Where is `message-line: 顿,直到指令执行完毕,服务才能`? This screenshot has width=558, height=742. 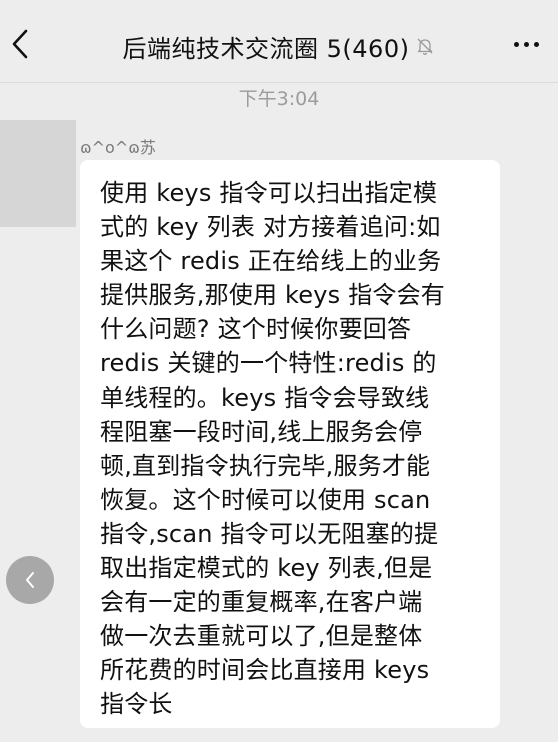
message-line: 顿,直到指令执行完毕,服务才能 is located at coordinates (265, 465).